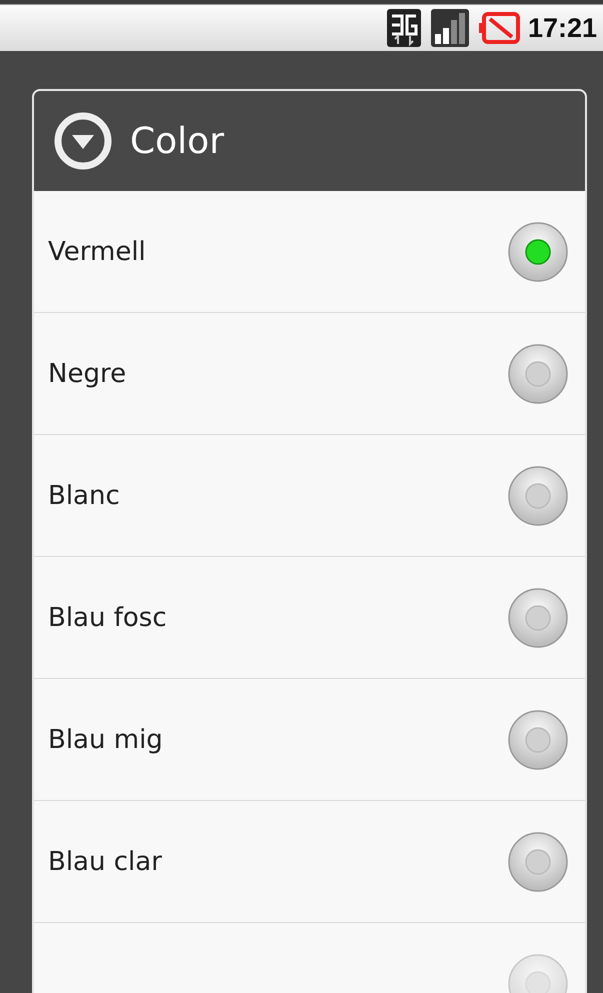 The image size is (603, 993). I want to click on option-label: Blanc, so click(84, 495).